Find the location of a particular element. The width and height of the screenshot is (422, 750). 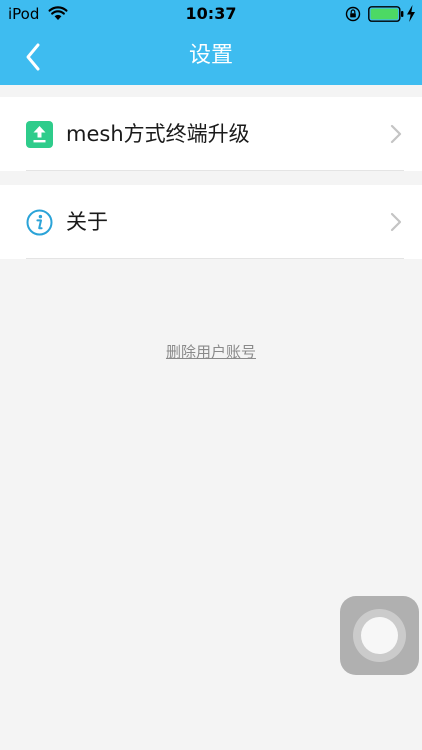

mesh-upgrade-label: mesh方式终端升级 is located at coordinates (158, 134).